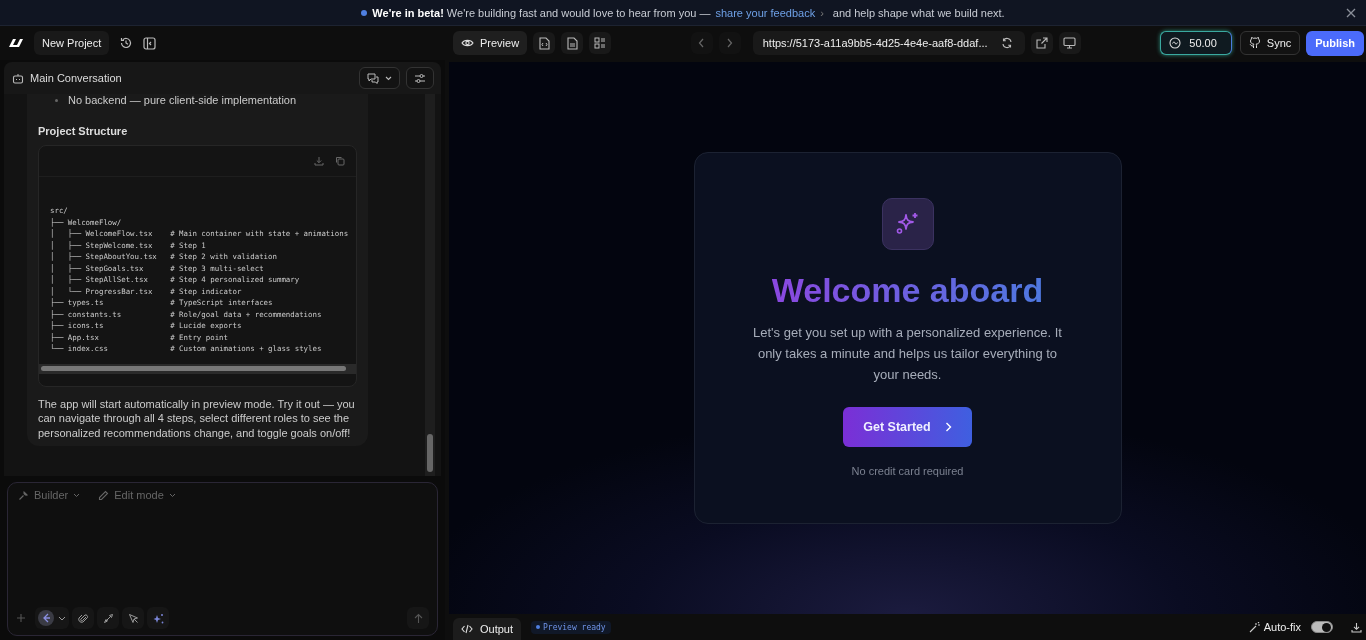 Image resolution: width=1366 pixels, height=640 pixels. What do you see at coordinates (76, 78) in the screenshot?
I see `conversation-title: Main Conversation` at bounding box center [76, 78].